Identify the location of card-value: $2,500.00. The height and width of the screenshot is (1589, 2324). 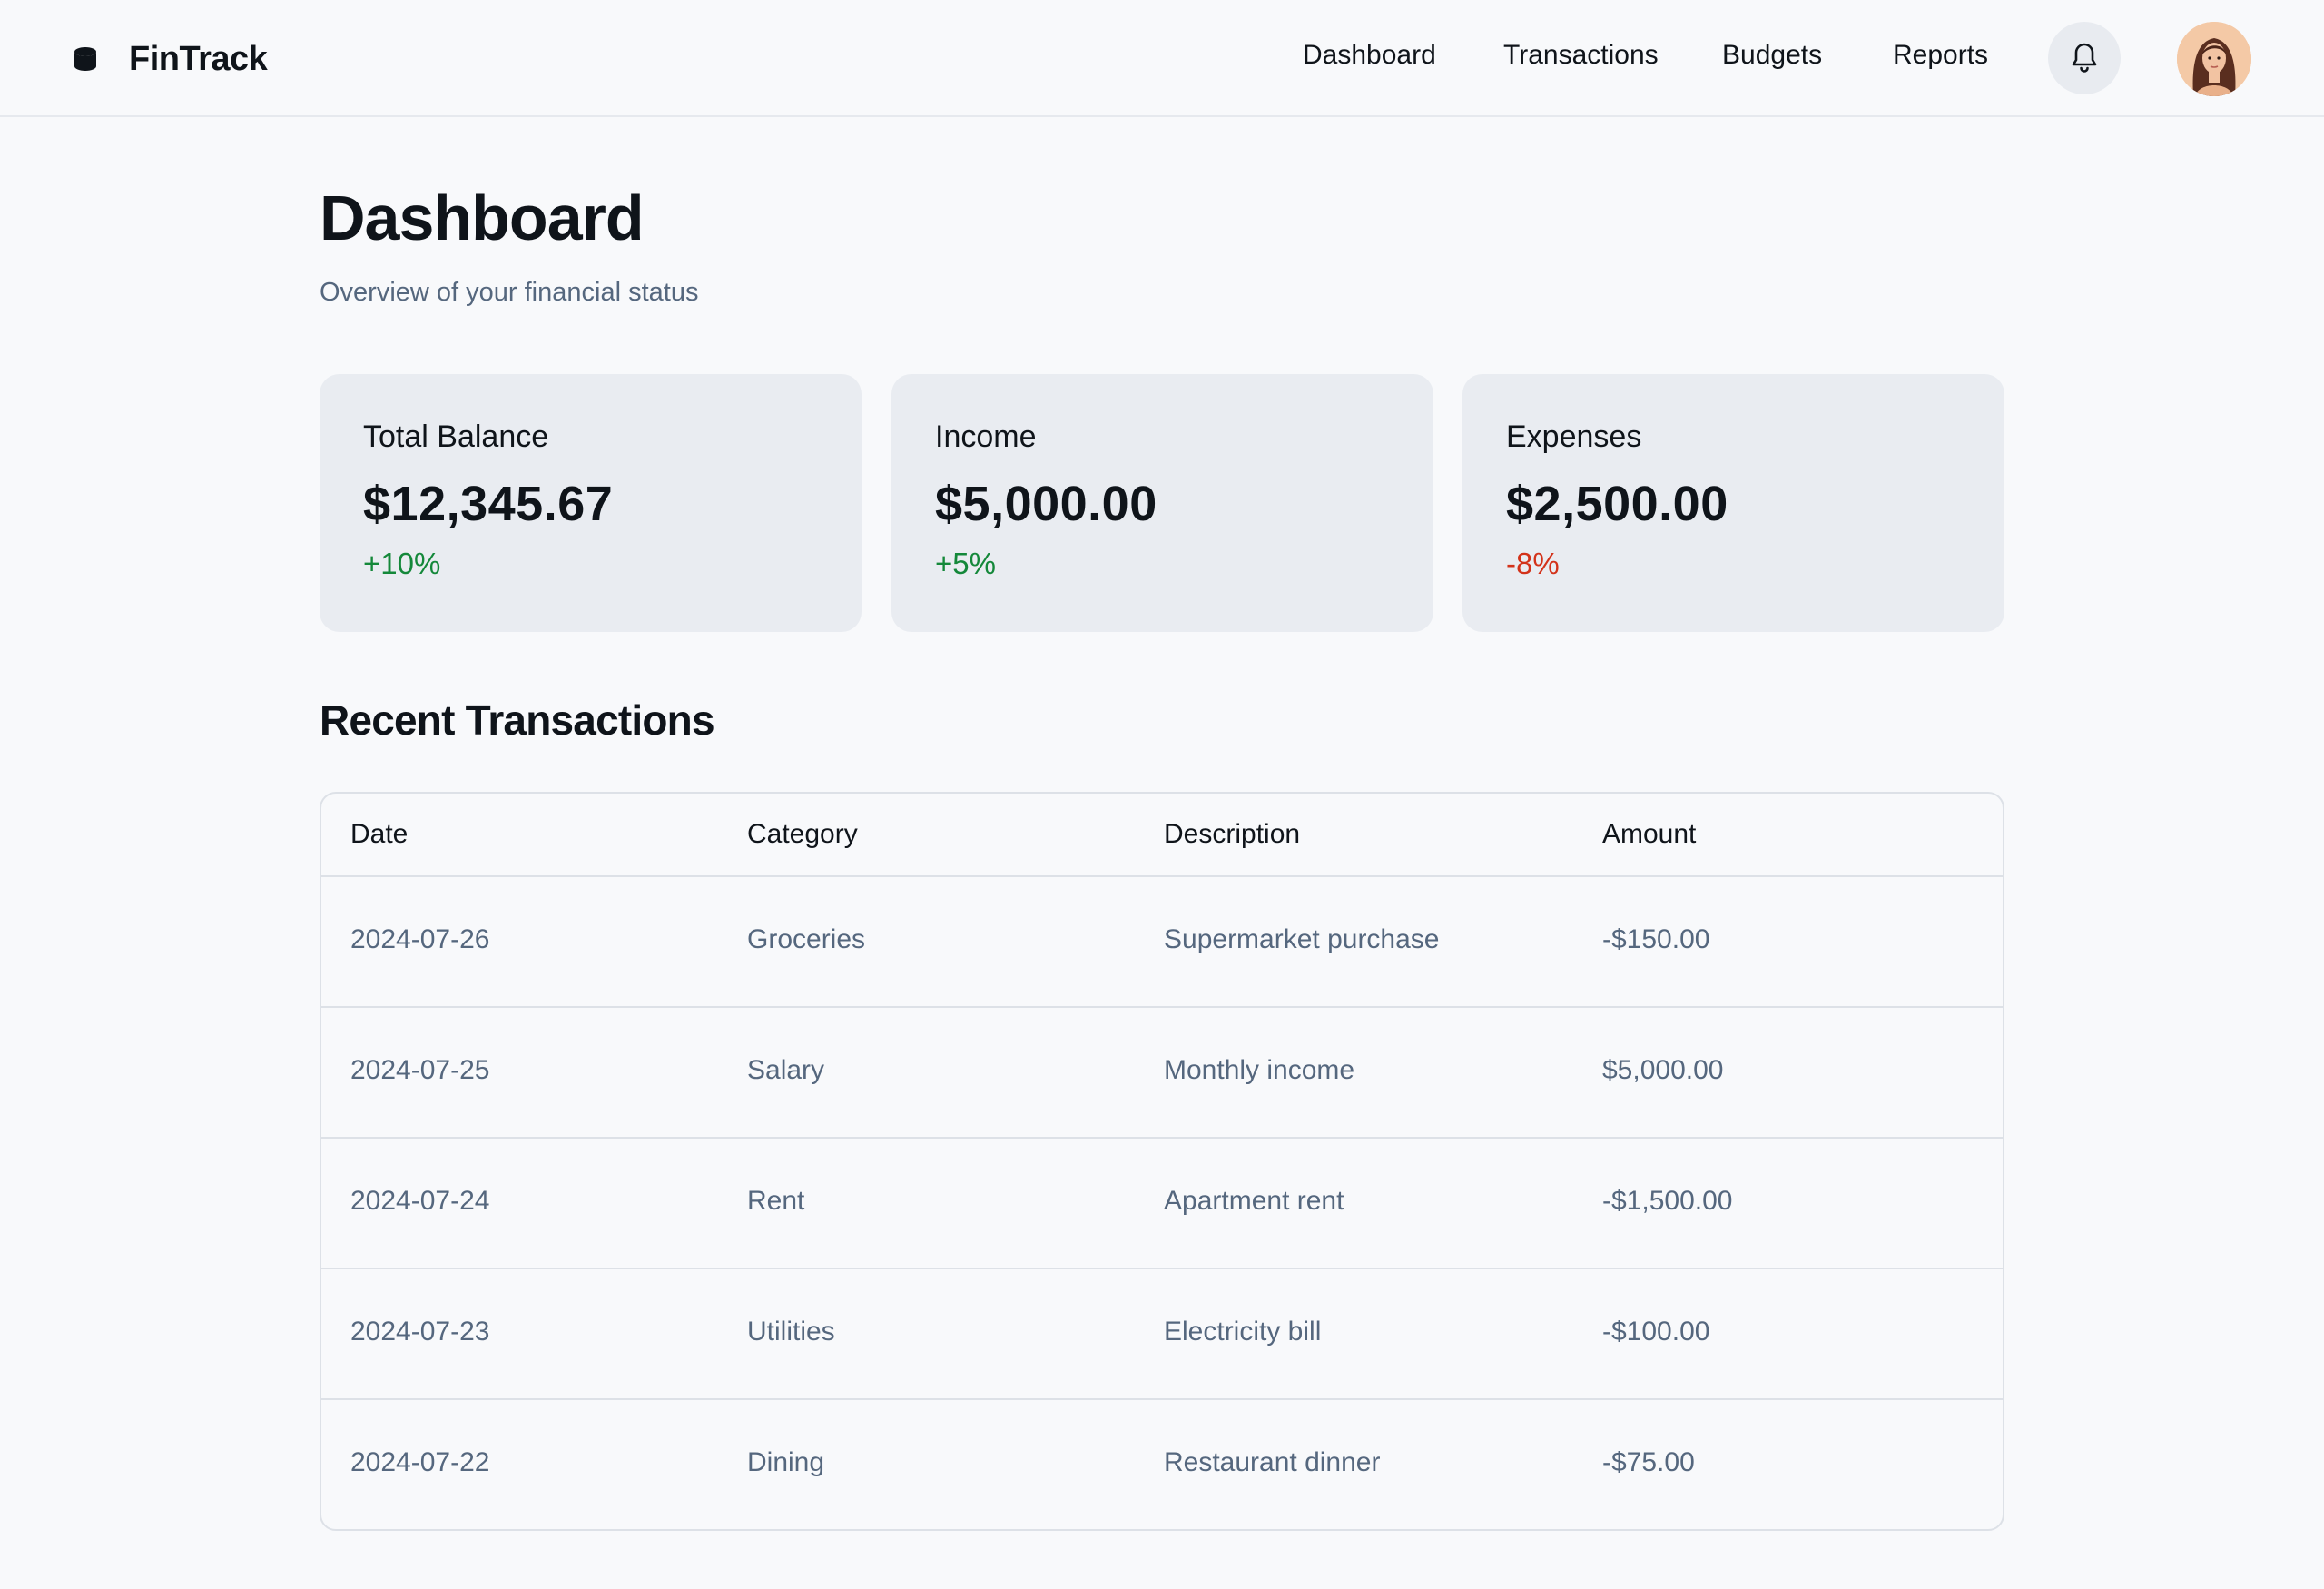
(1617, 504).